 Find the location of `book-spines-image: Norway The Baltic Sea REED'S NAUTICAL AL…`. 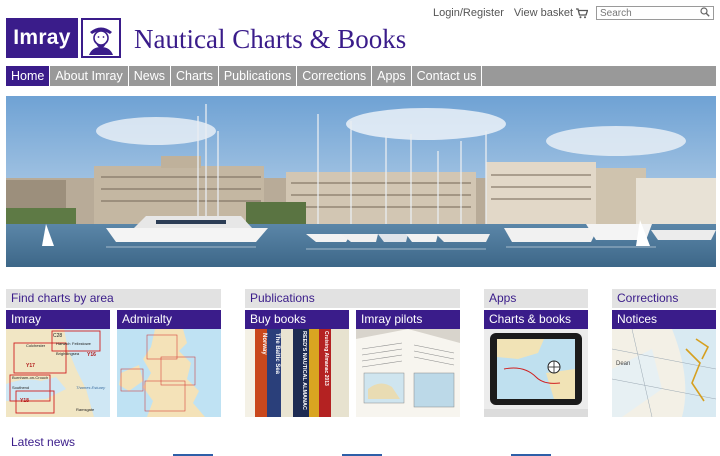

book-spines-image: Norway The Baltic Sea REED'S NAUTICAL AL… is located at coordinates (297, 373).